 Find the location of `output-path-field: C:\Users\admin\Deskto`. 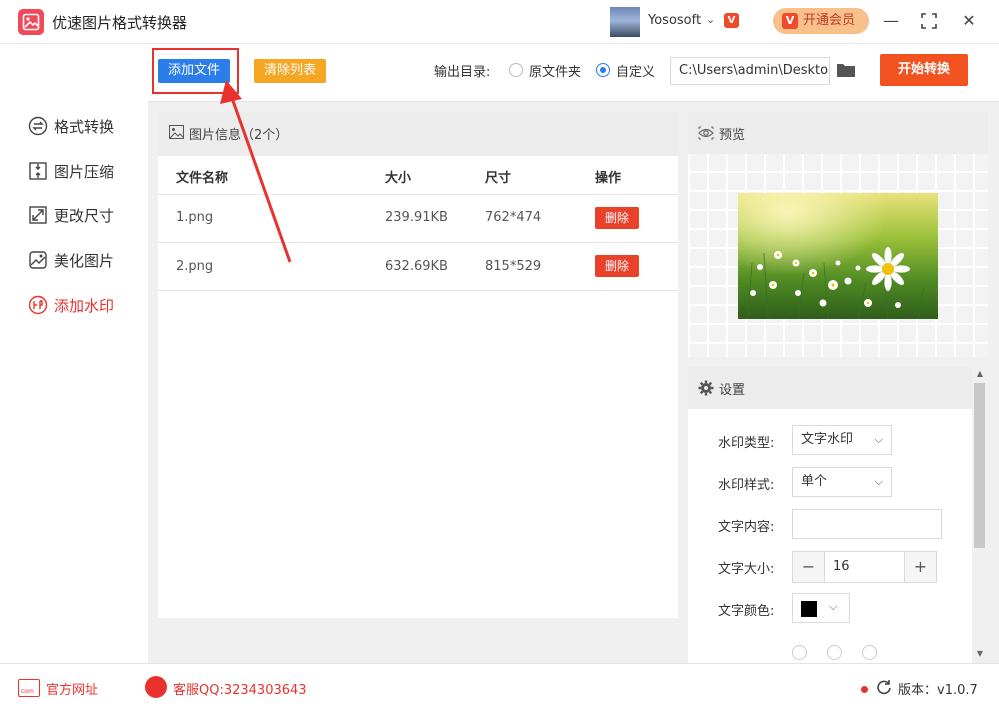

output-path-field: C:\Users\admin\Deskto is located at coordinates (750, 71).